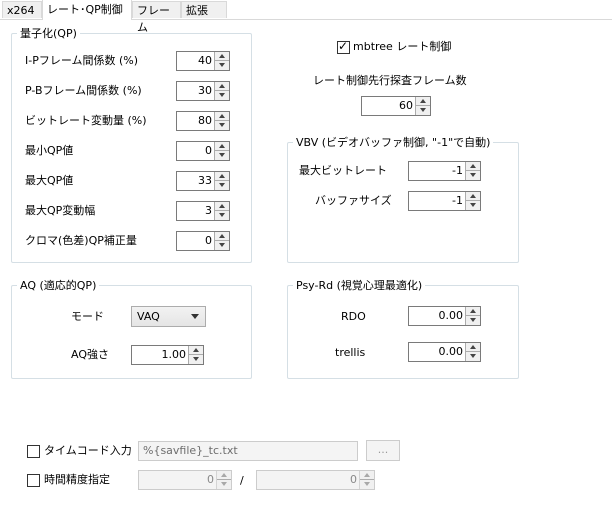  Describe the element at coordinates (451, 315) in the screenshot. I see `psy-rdo-value: 0.00` at that location.